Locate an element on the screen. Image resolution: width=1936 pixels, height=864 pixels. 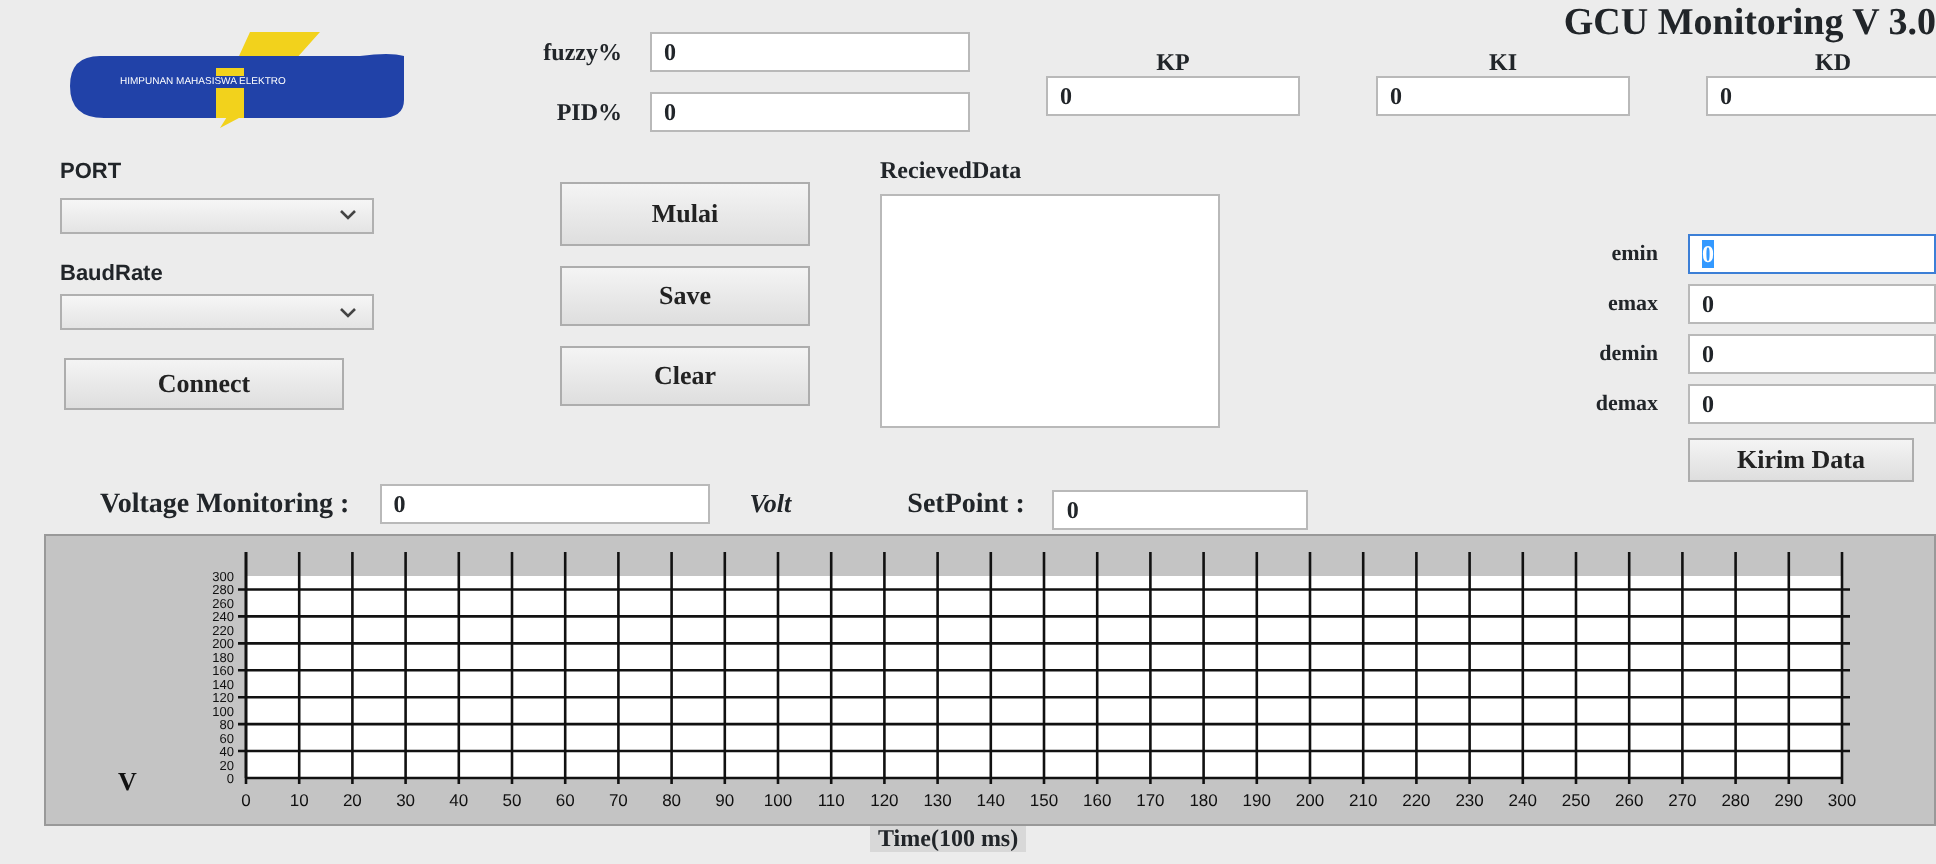
tick-label: 70 is located at coordinates (618, 800).